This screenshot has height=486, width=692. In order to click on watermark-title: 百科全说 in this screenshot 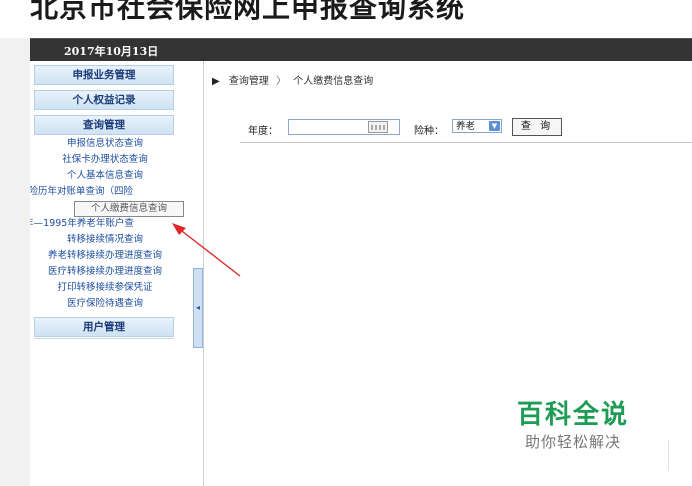, I will do `click(573, 415)`.